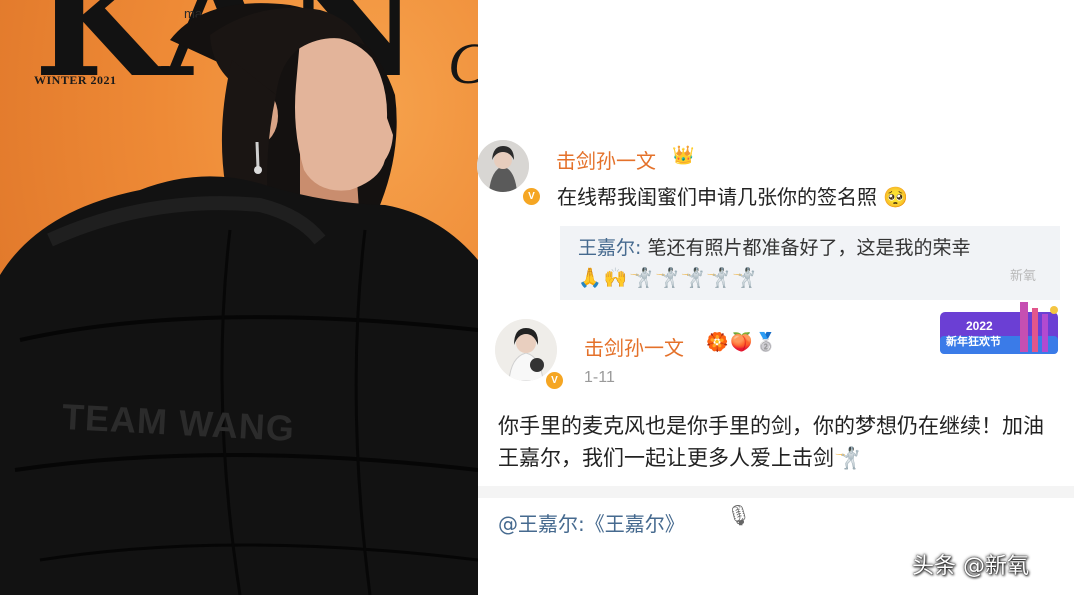 The height and width of the screenshot is (595, 1074). I want to click on comment-text: 在线帮我闺蜜们申请几张你的签名照 🥺, so click(732, 195).